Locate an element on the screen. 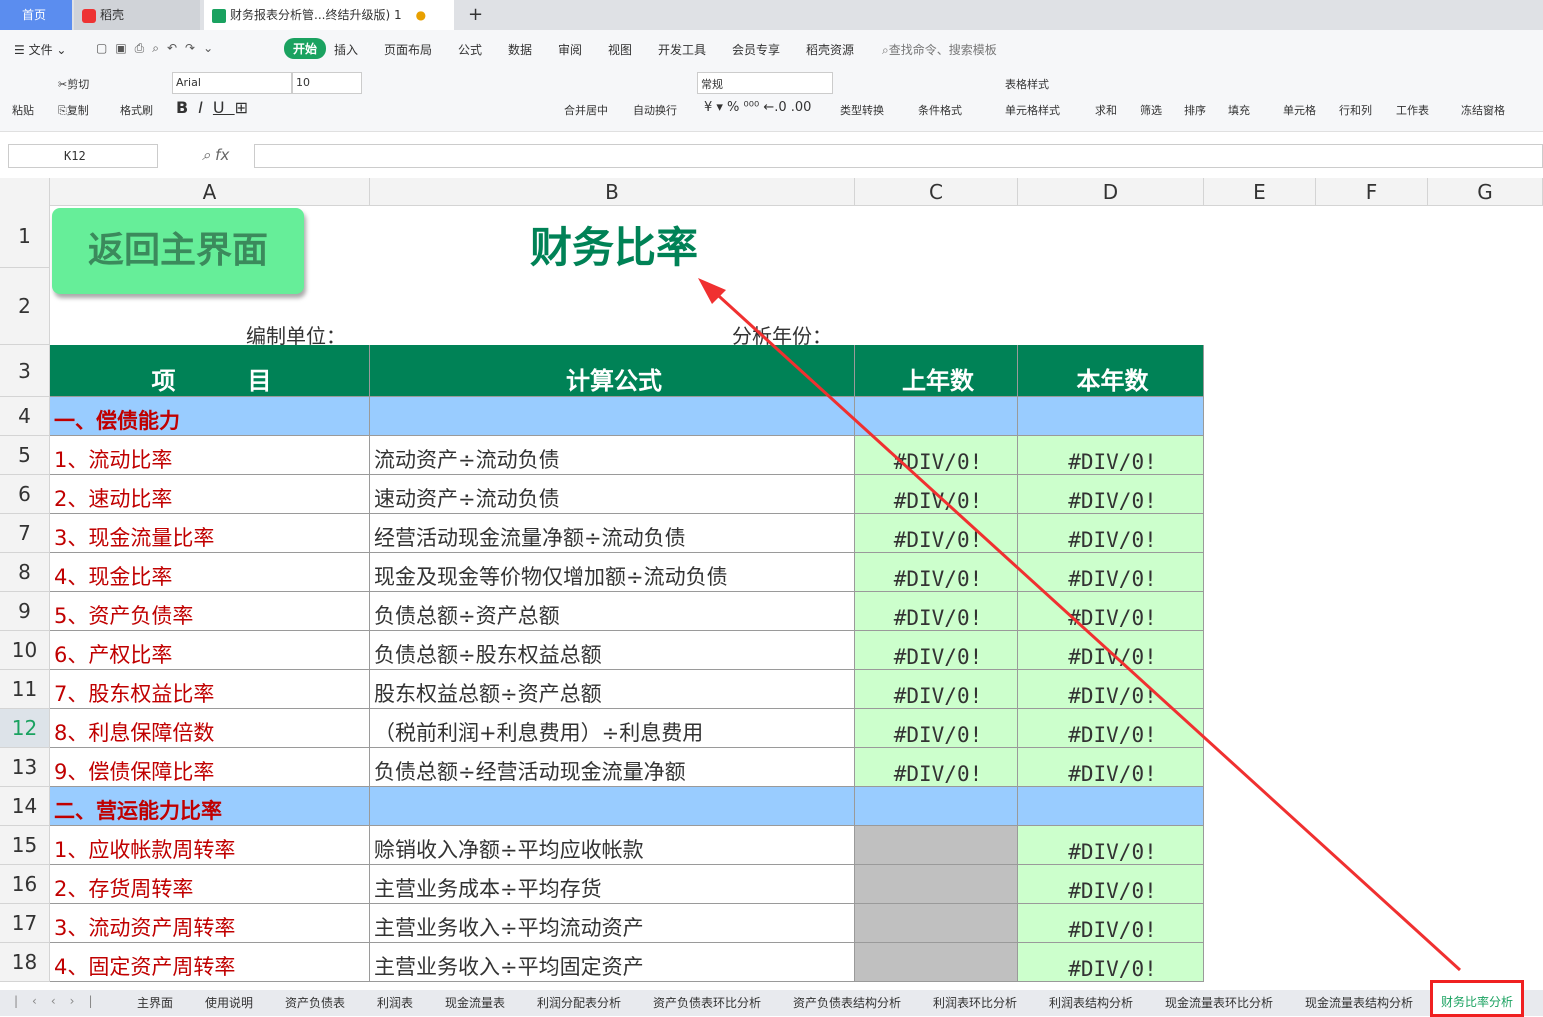  sheet-tab: 现金流量表 is located at coordinates (475, 1002).